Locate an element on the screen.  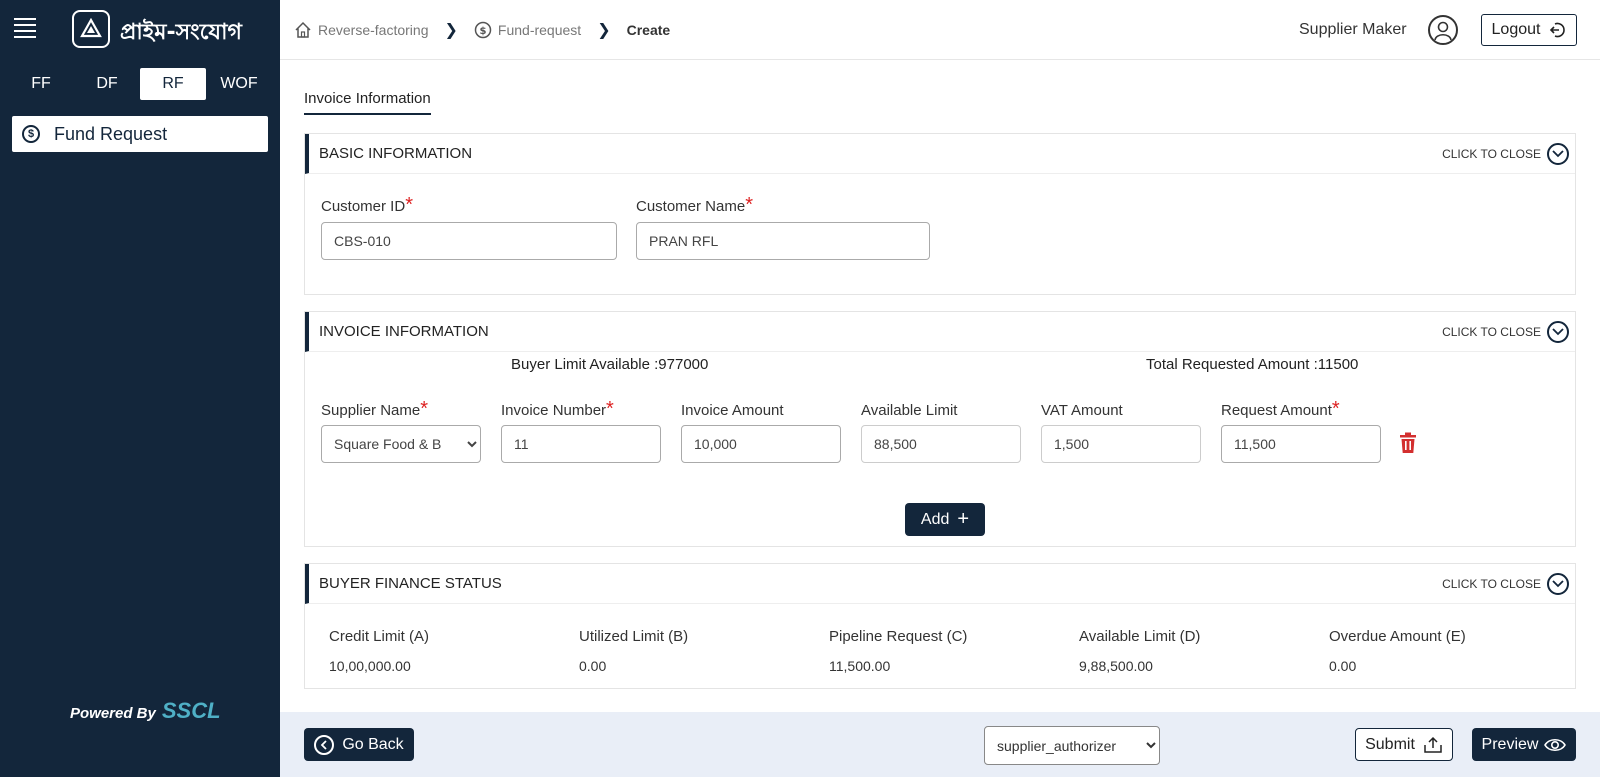
section-header: BUYER FINANCE STATUS CLICK TO CLOSE is located at coordinates (940, 584).